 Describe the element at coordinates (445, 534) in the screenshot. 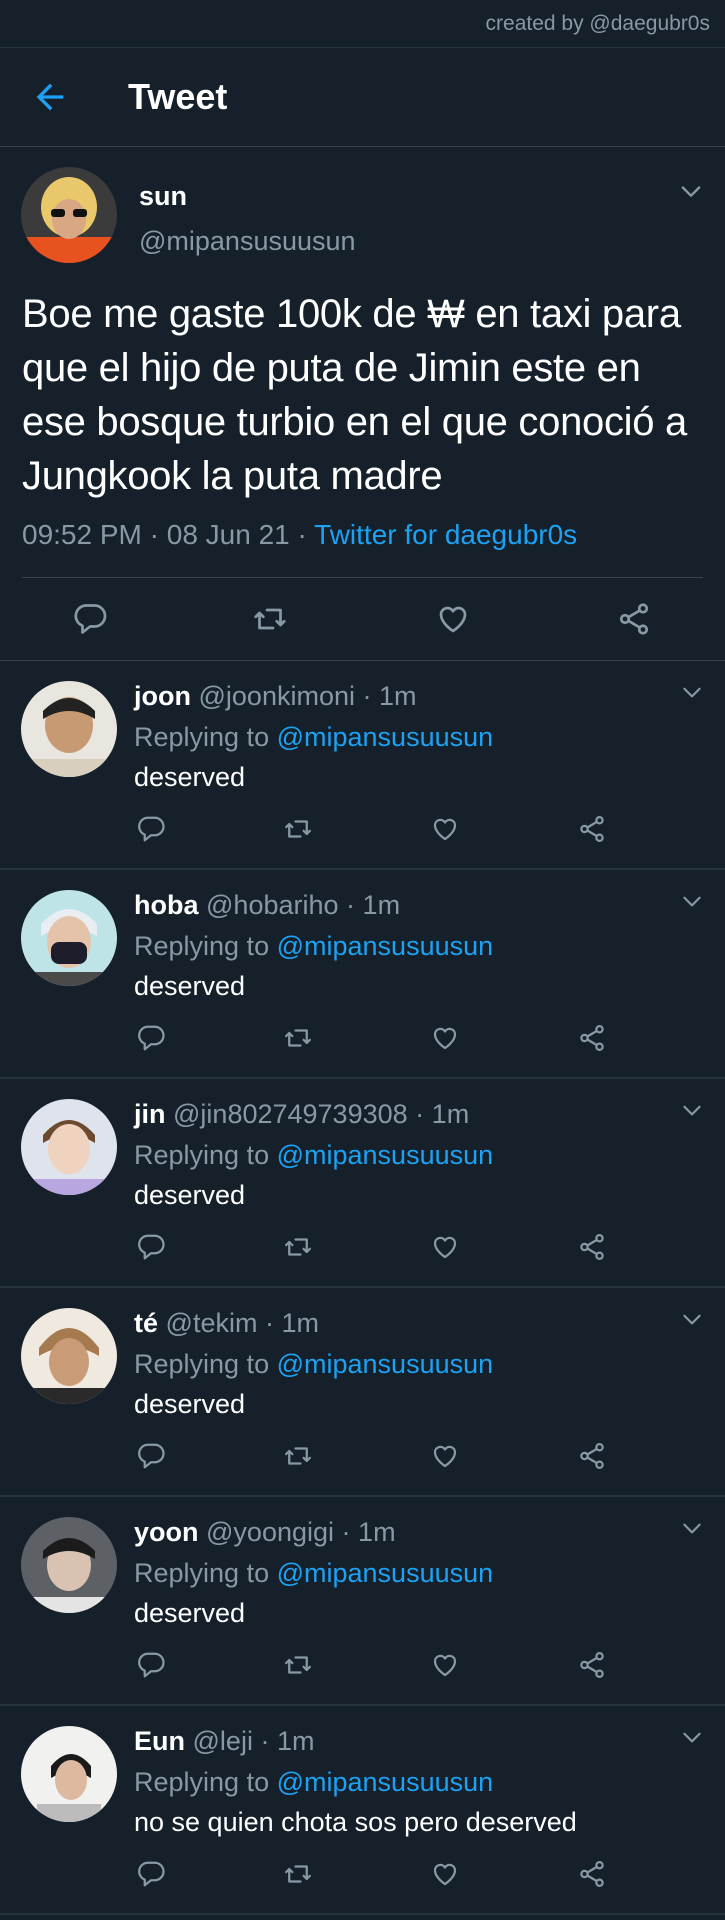

I see `tweet-source-link: Twitter for daegubr0s` at that location.